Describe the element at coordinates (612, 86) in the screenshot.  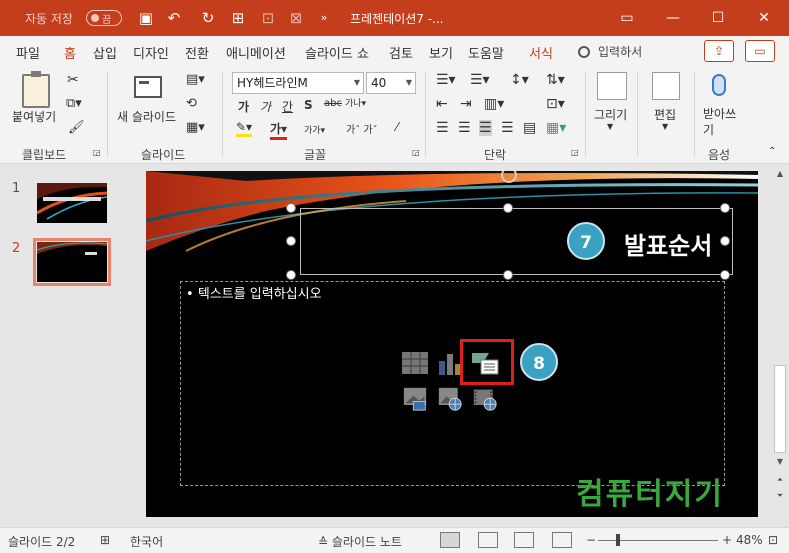
I see `shapes-icon` at that location.